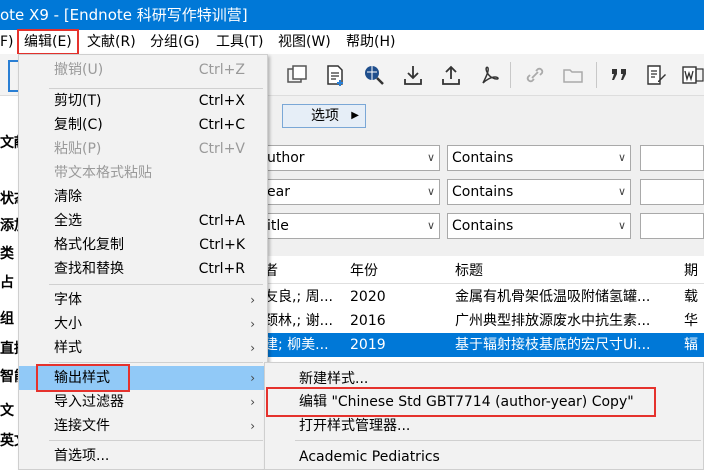  I want to click on window-title: ote X9 - [Endnote 科研写作特训营], so click(124, 15).